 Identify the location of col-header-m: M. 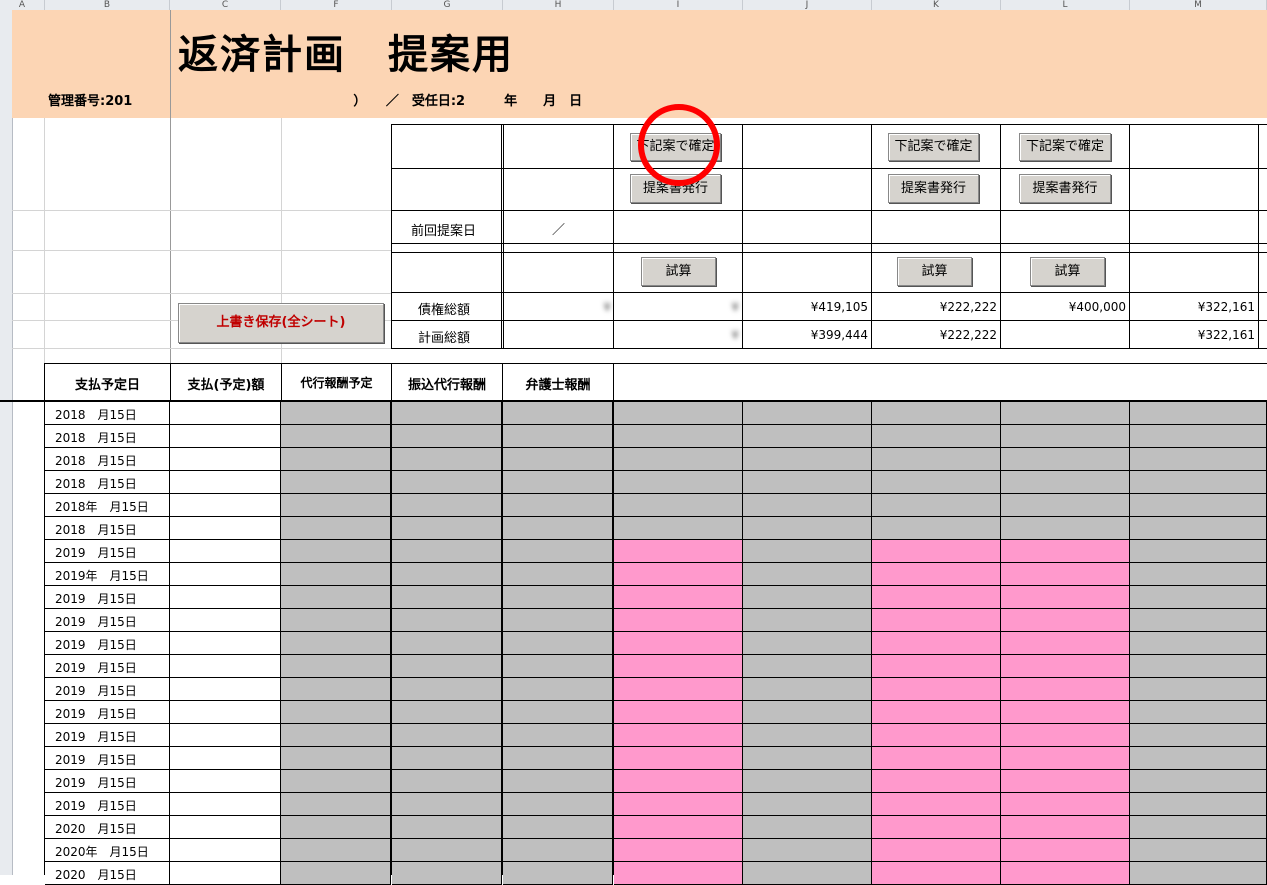
(1198, 5).